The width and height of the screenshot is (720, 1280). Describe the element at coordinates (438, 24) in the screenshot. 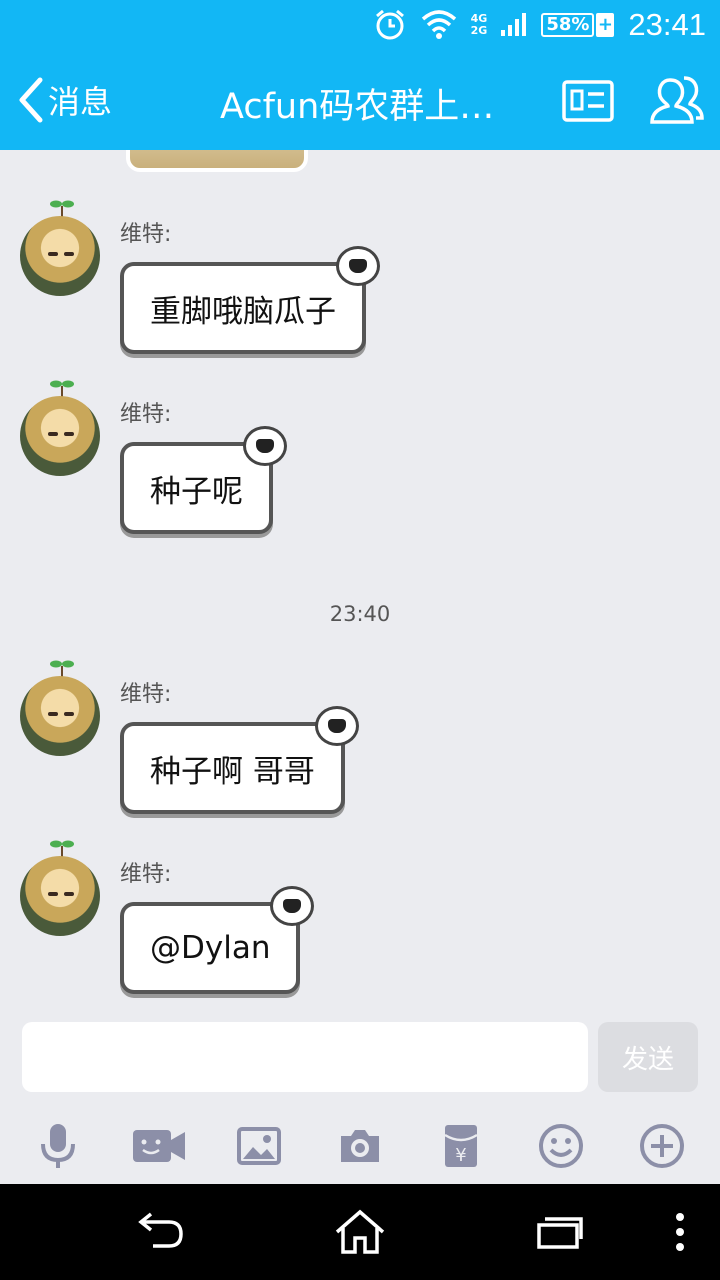

I see `wifi-icon` at that location.